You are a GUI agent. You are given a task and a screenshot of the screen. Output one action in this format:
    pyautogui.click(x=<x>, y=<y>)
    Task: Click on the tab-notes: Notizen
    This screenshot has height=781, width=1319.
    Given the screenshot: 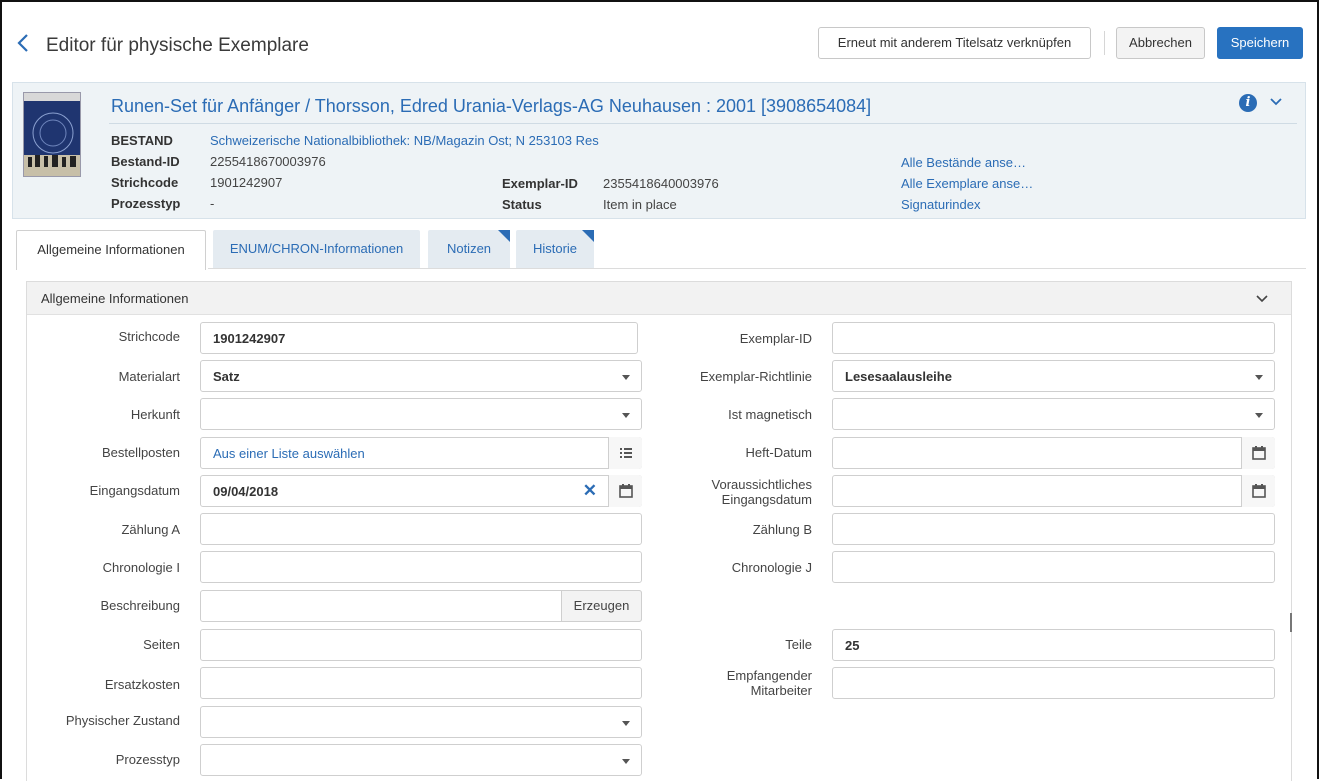 What is the action you would take?
    pyautogui.click(x=469, y=249)
    